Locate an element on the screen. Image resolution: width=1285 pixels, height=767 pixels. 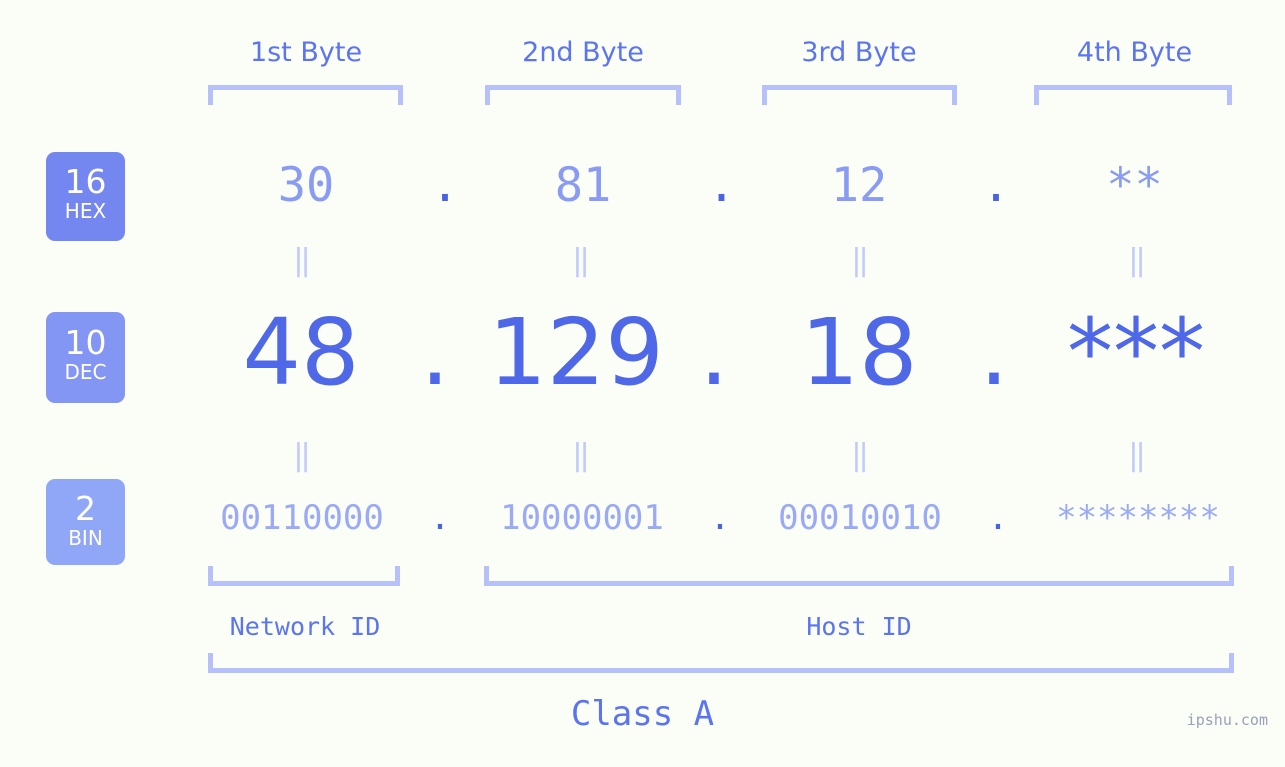
hex-byte-1: 30 is located at coordinates (306, 185).